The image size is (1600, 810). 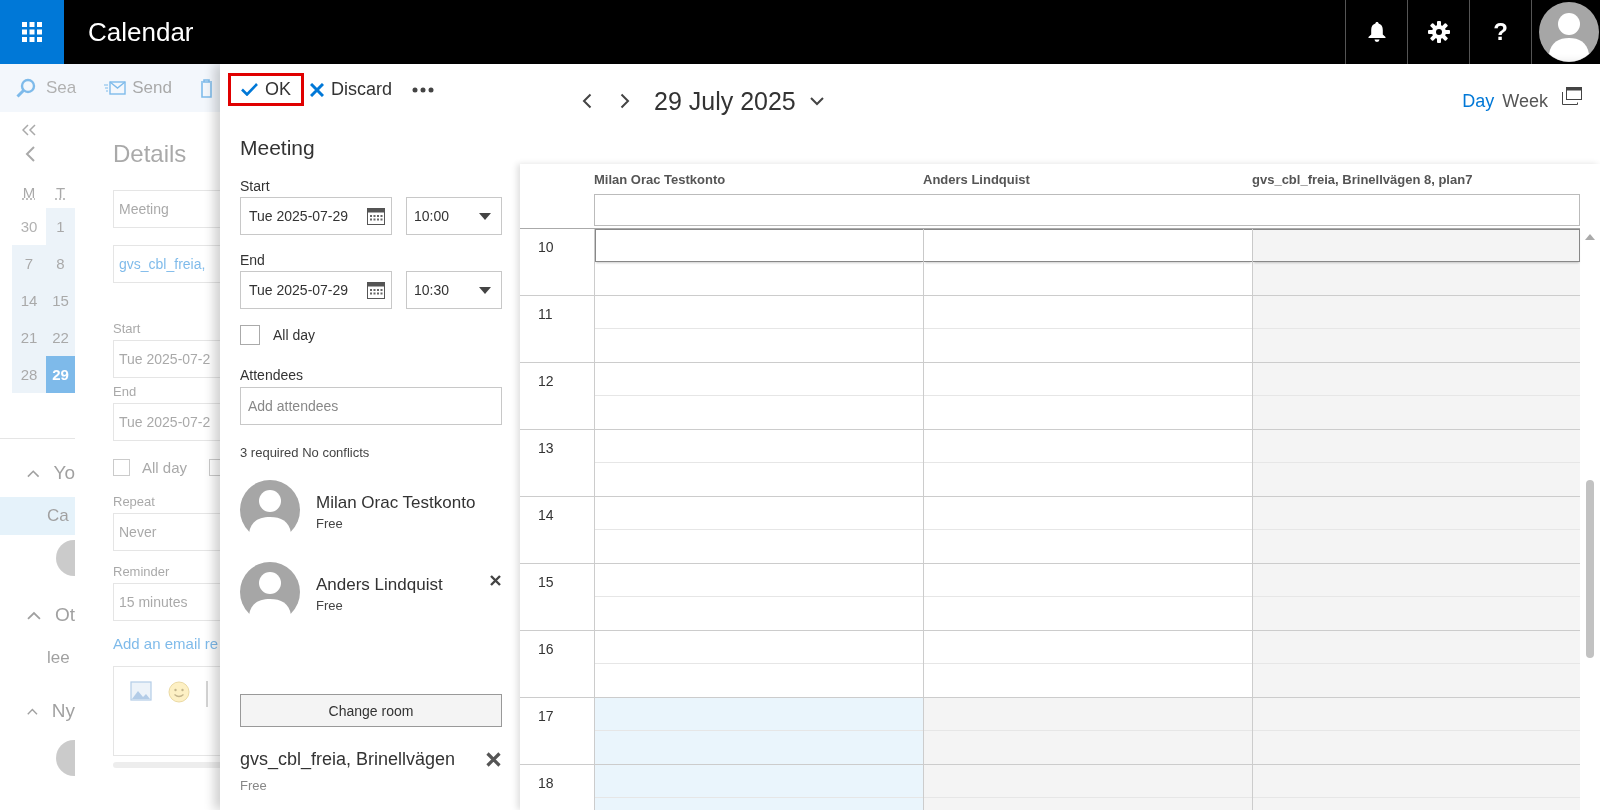 What do you see at coordinates (29, 300) in the screenshot?
I see `calendar-day: 14` at bounding box center [29, 300].